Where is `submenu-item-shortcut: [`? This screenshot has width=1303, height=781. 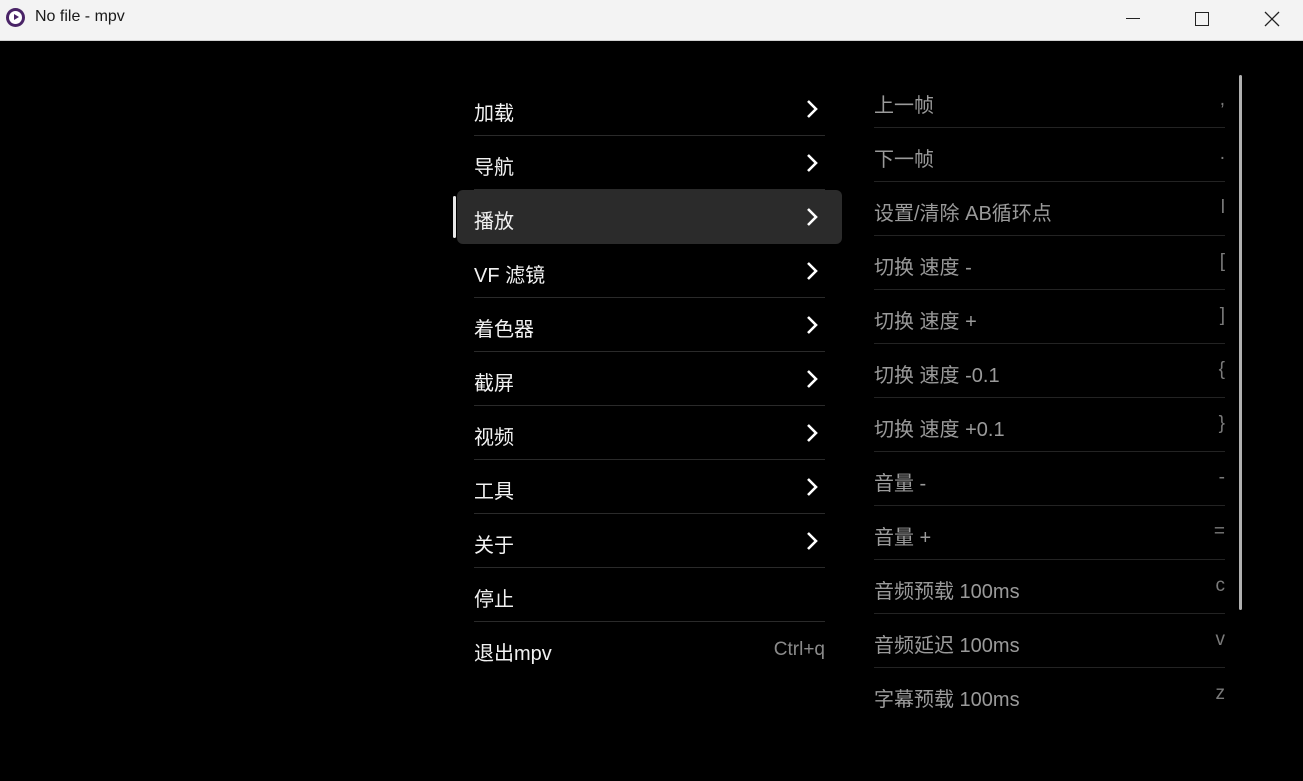
submenu-item-shortcut: [ is located at coordinates (1222, 261).